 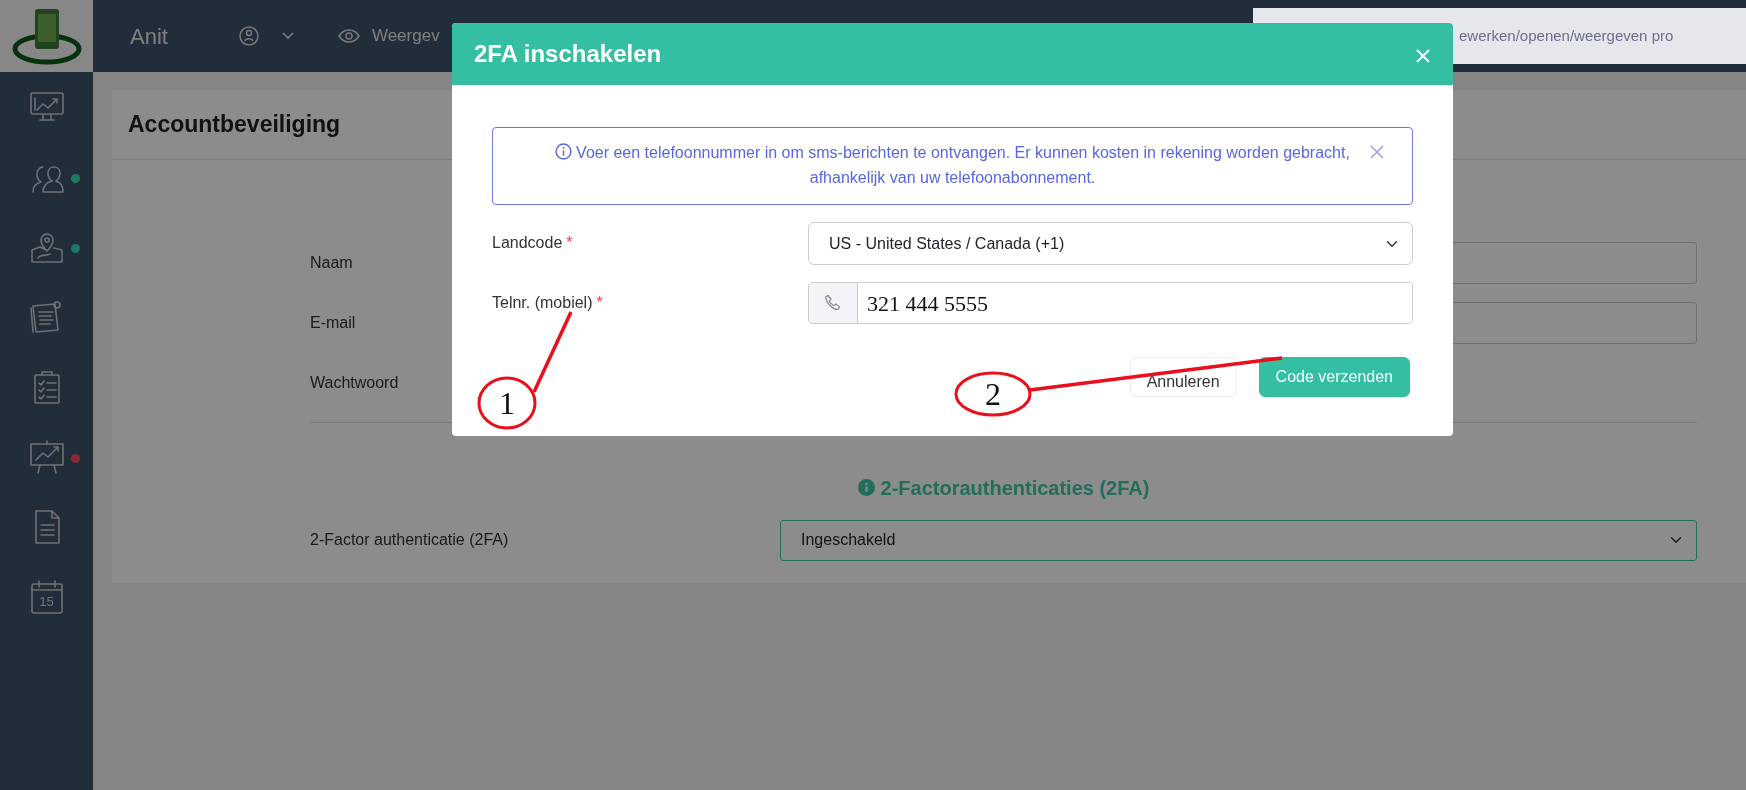 I want to click on select-field: Ingeschakeld, so click(x=1238, y=540).